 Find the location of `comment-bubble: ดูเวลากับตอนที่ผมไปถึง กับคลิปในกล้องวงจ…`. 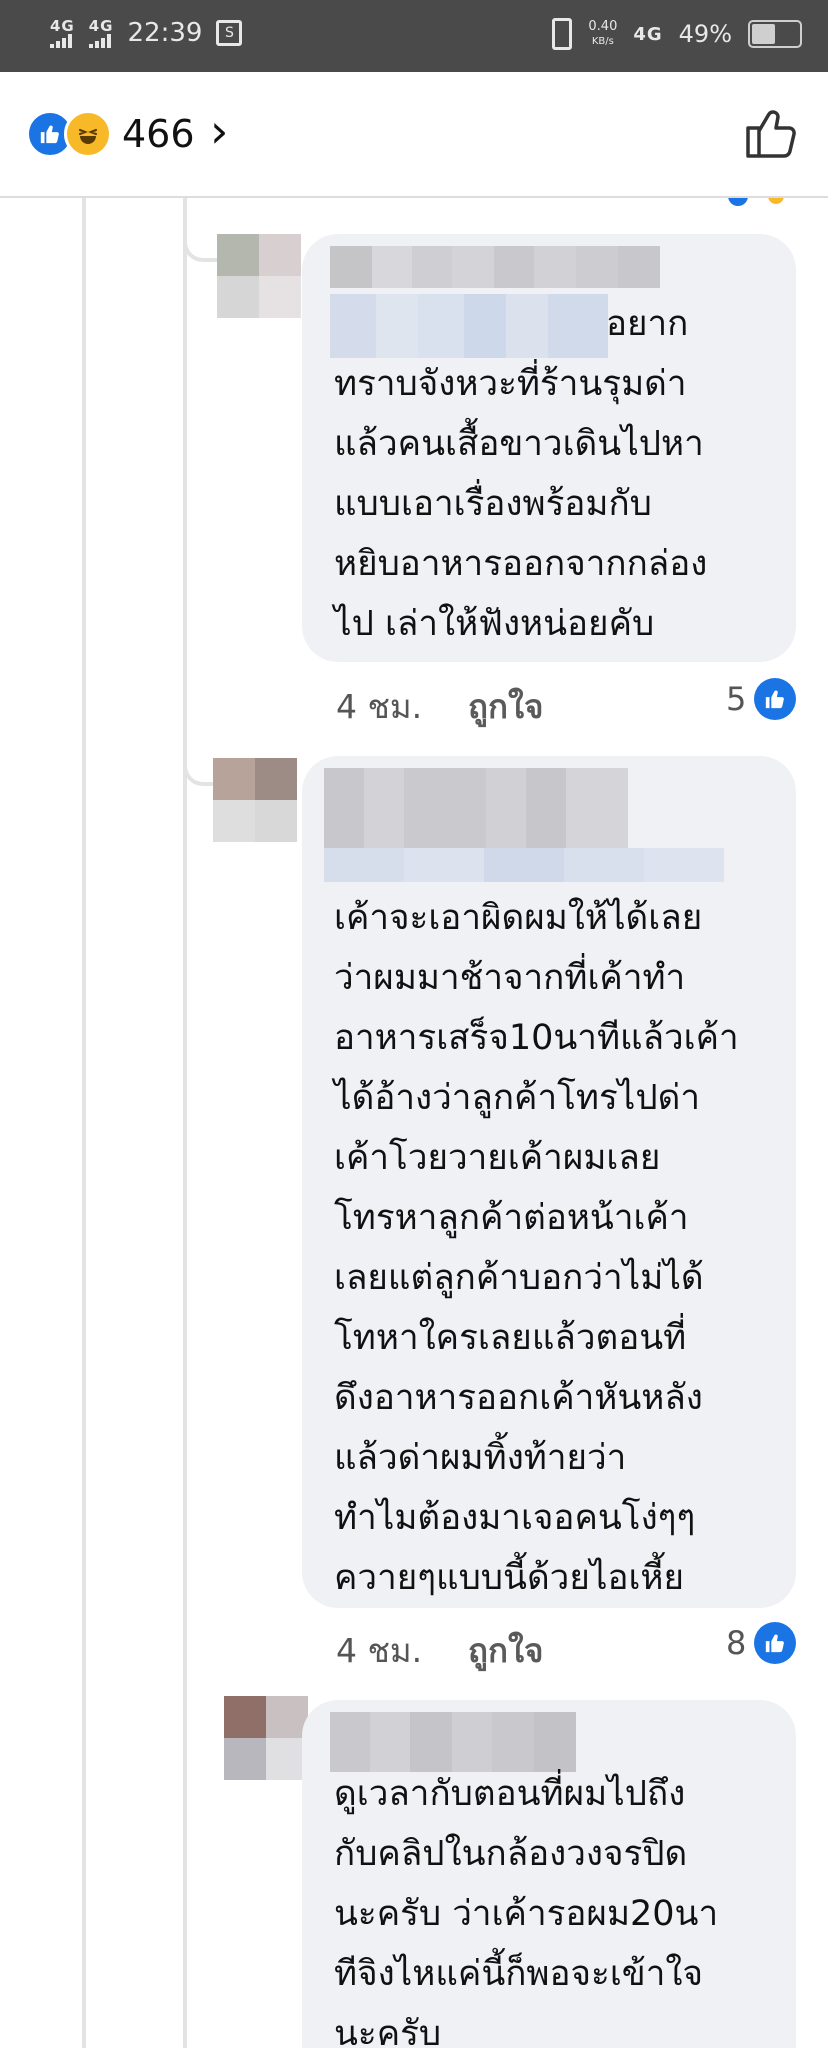

comment-bubble: ดูเวลากับตอนที่ผมไปถึง กับคลิปในกล้องวงจ… is located at coordinates (549, 1874).